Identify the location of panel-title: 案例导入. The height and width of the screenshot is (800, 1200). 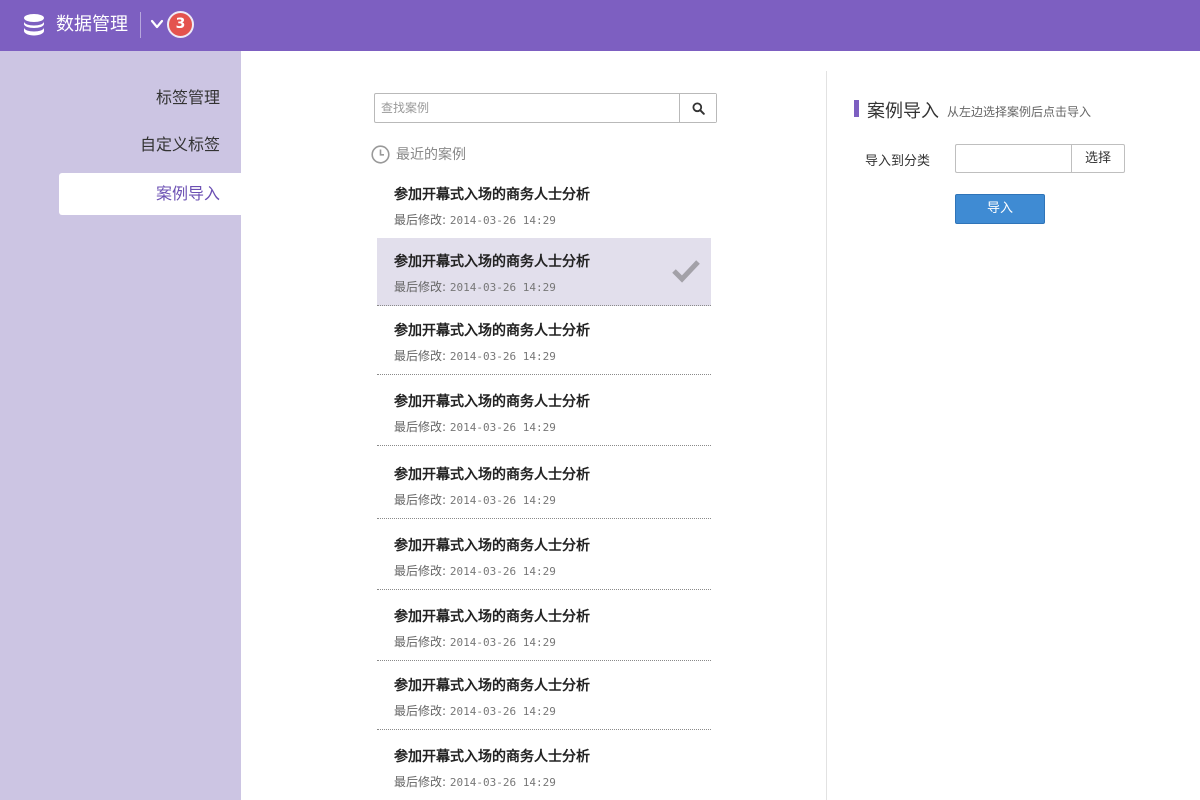
(903, 111).